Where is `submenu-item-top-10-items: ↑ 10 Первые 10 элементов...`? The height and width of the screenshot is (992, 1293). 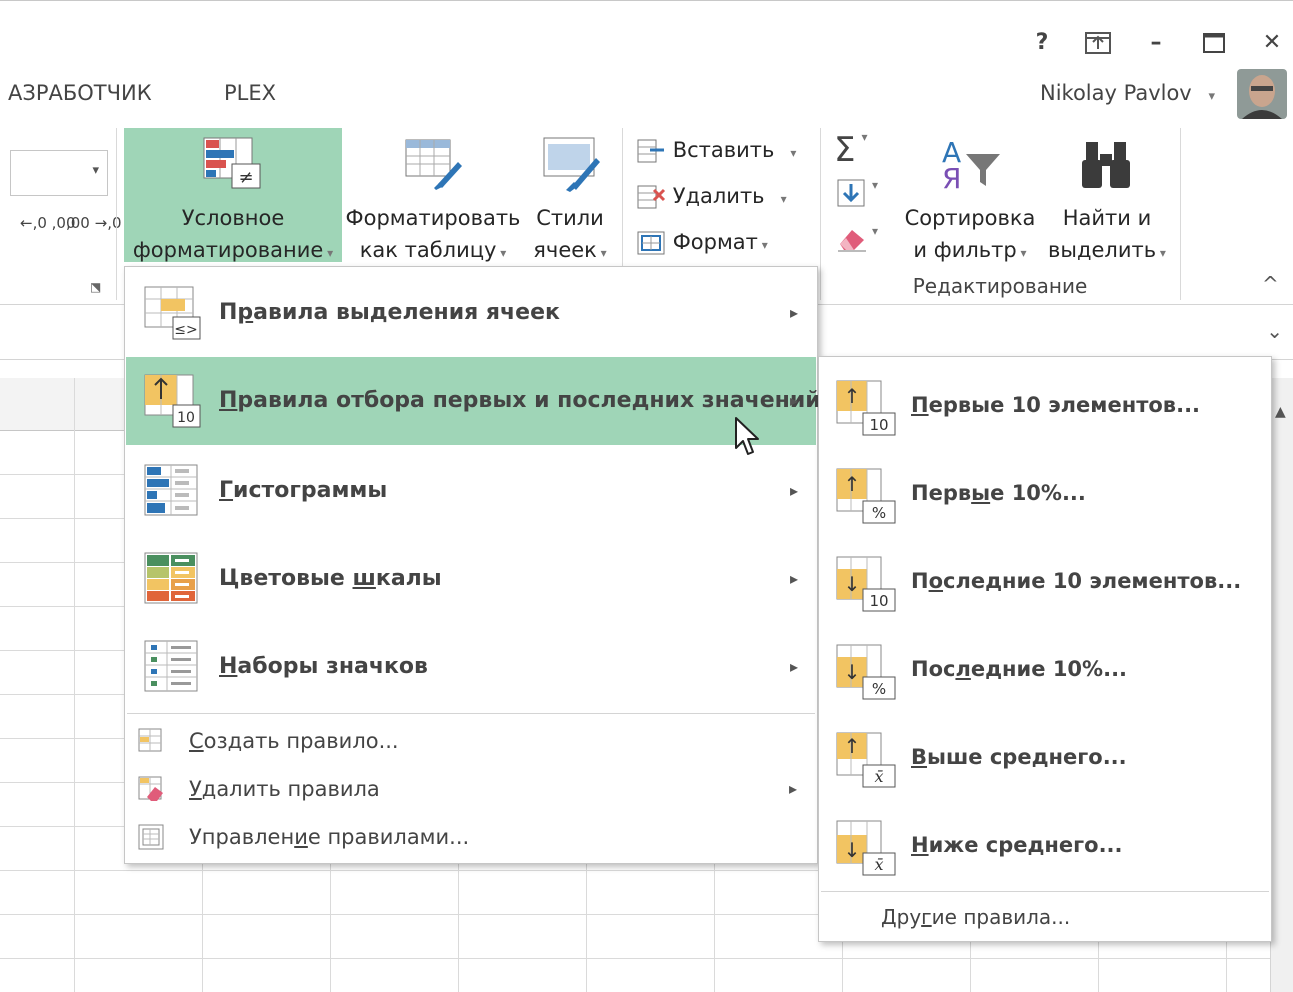 submenu-item-top-10-items: ↑ 10 Первые 10 элементов... is located at coordinates (1045, 405).